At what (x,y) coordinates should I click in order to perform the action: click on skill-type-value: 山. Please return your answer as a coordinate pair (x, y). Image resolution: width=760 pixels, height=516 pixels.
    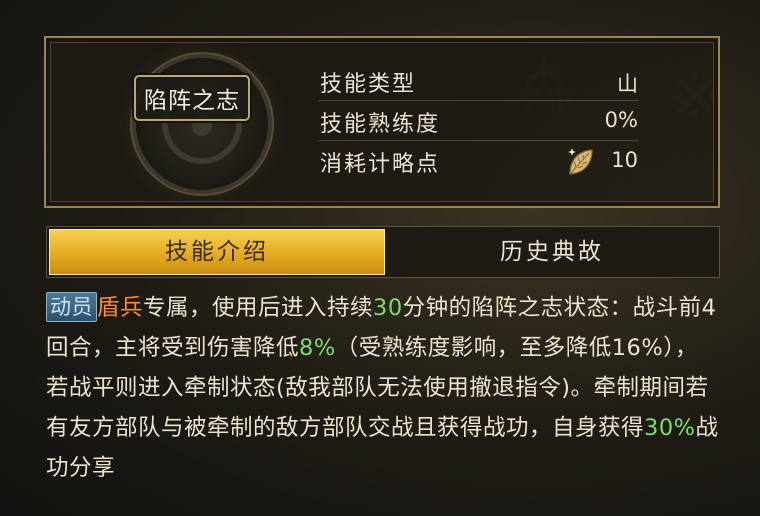
    Looking at the image, I should click on (627, 84).